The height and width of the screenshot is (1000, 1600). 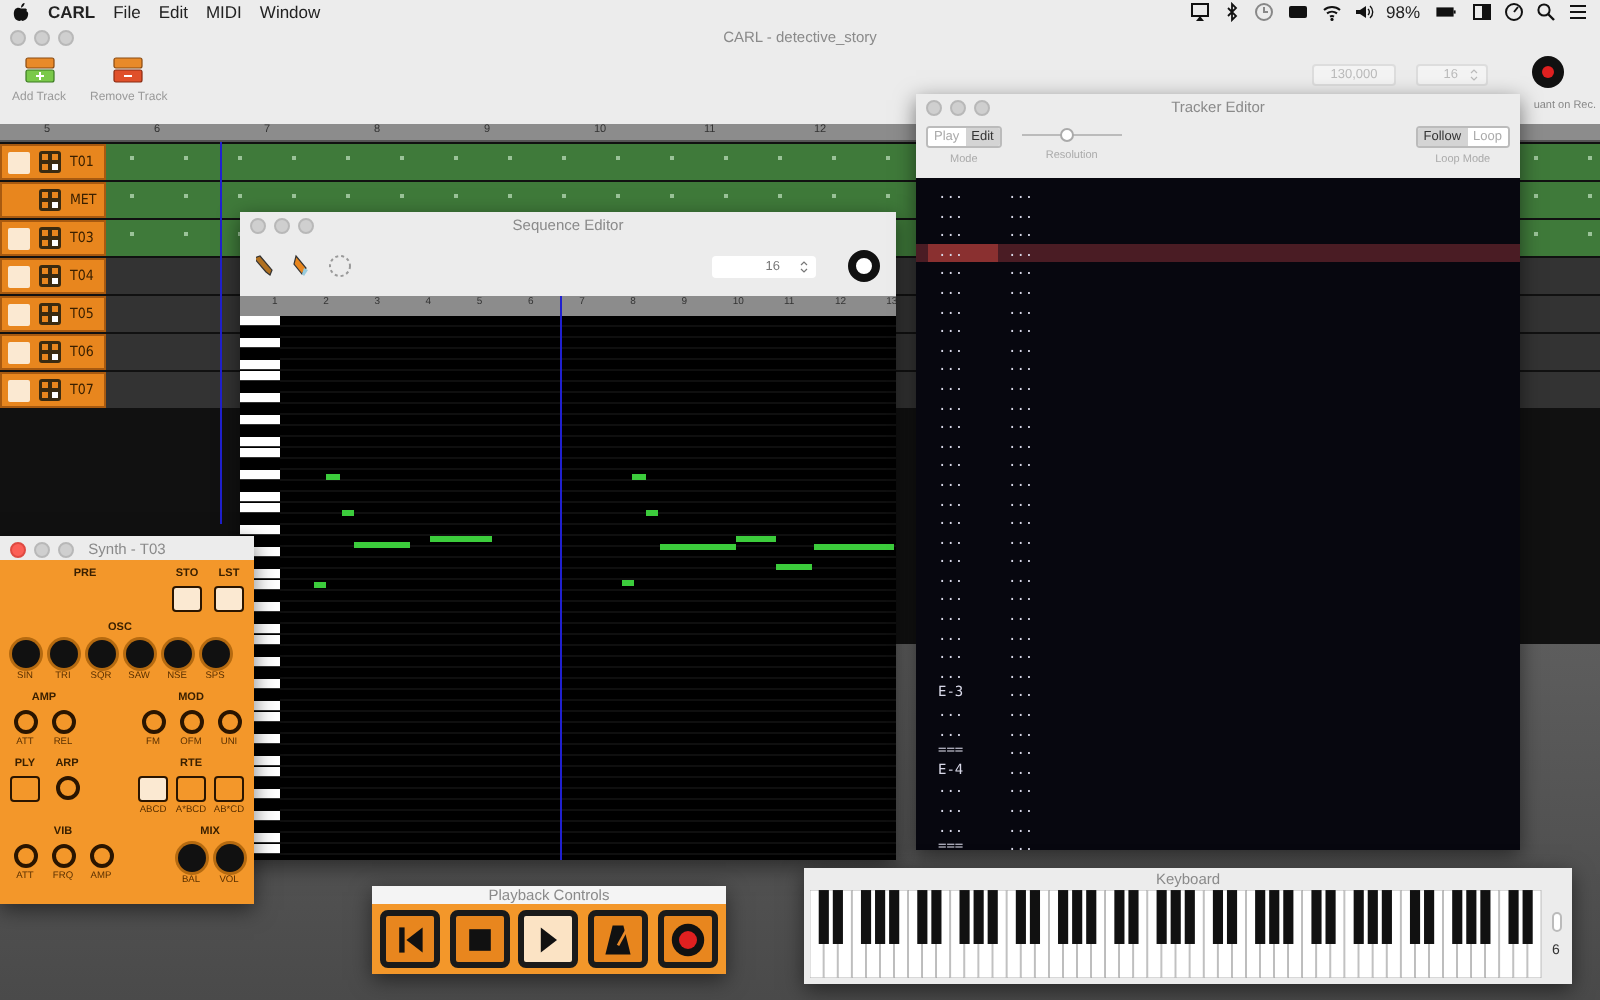 I want to click on battery-percent: 98%, so click(x=1402, y=12).